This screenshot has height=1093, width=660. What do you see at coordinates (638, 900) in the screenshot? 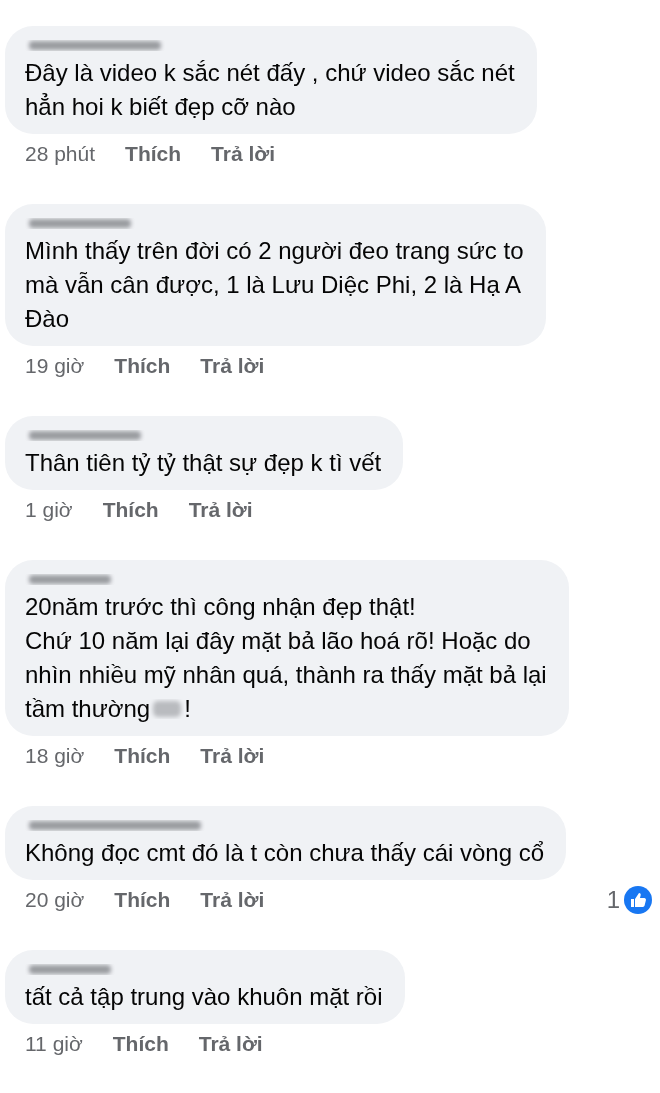
I see `thumbs-up-icon` at bounding box center [638, 900].